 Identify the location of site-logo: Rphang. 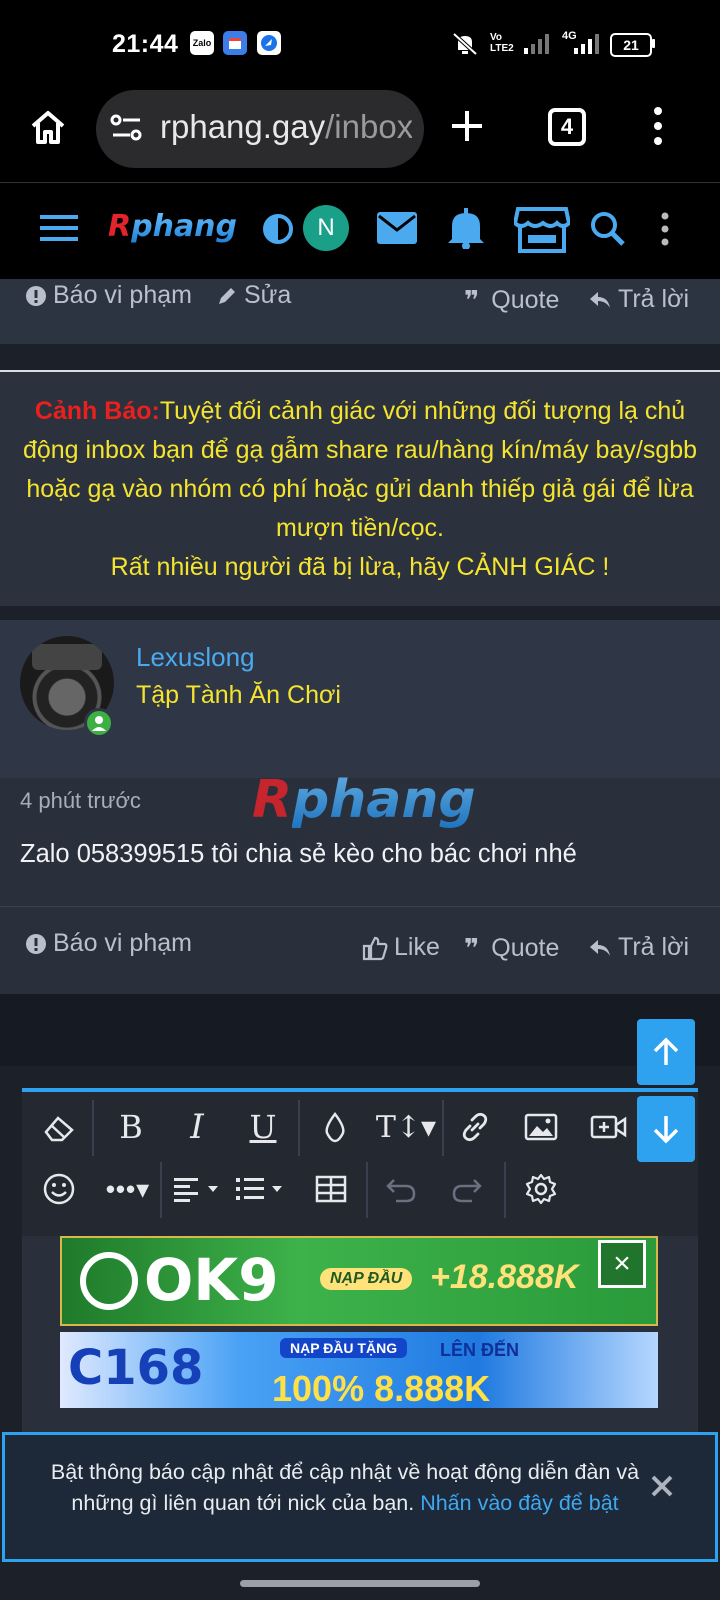
(172, 226).